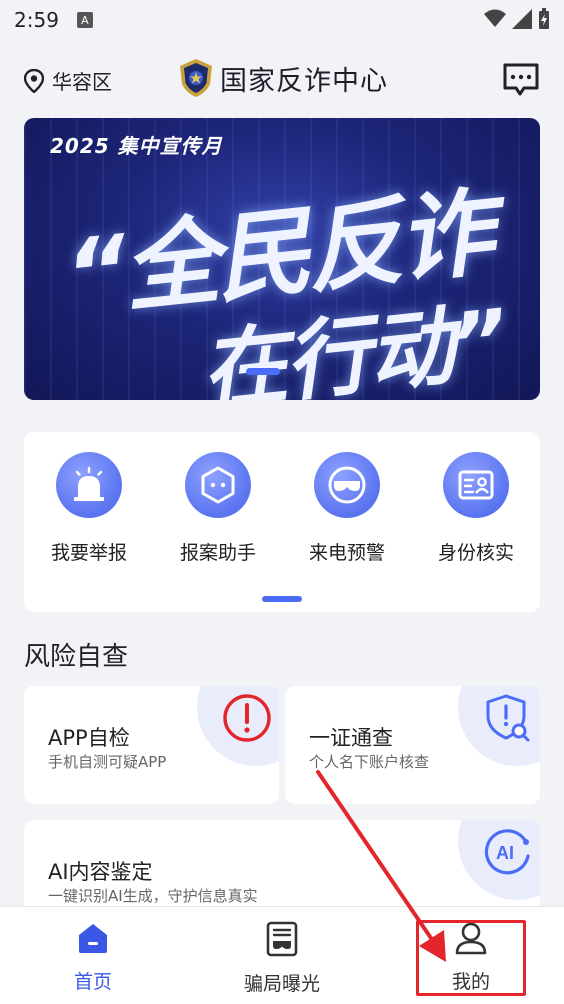 This screenshot has width=564, height=1004. Describe the element at coordinates (346, 553) in the screenshot. I see `action-label: 来电预警` at that location.